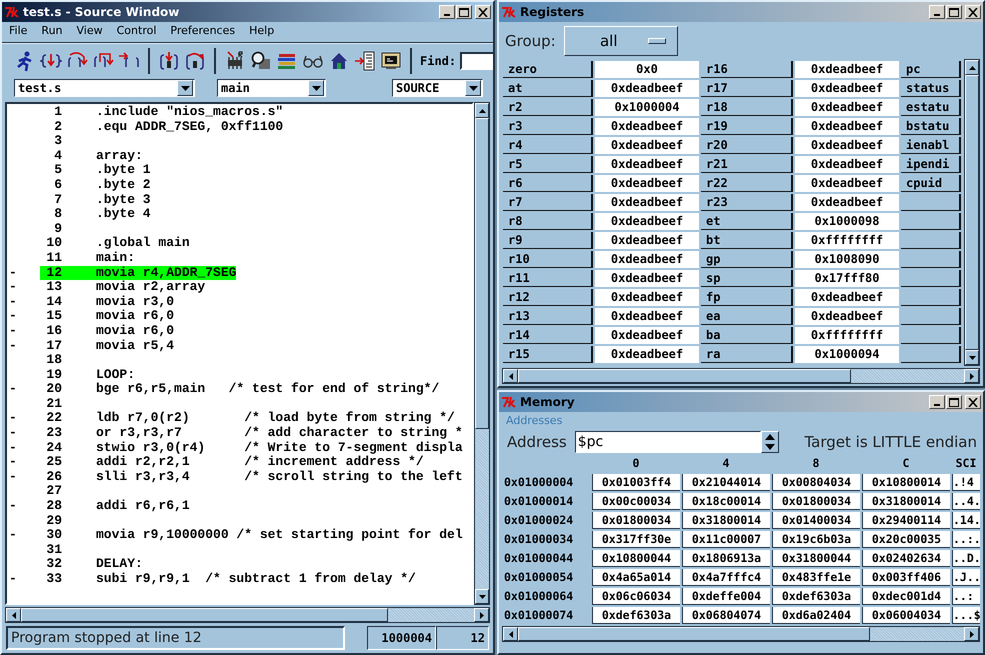  What do you see at coordinates (726, 501) in the screenshot?
I see `memory-word: 0x18c00014` at bounding box center [726, 501].